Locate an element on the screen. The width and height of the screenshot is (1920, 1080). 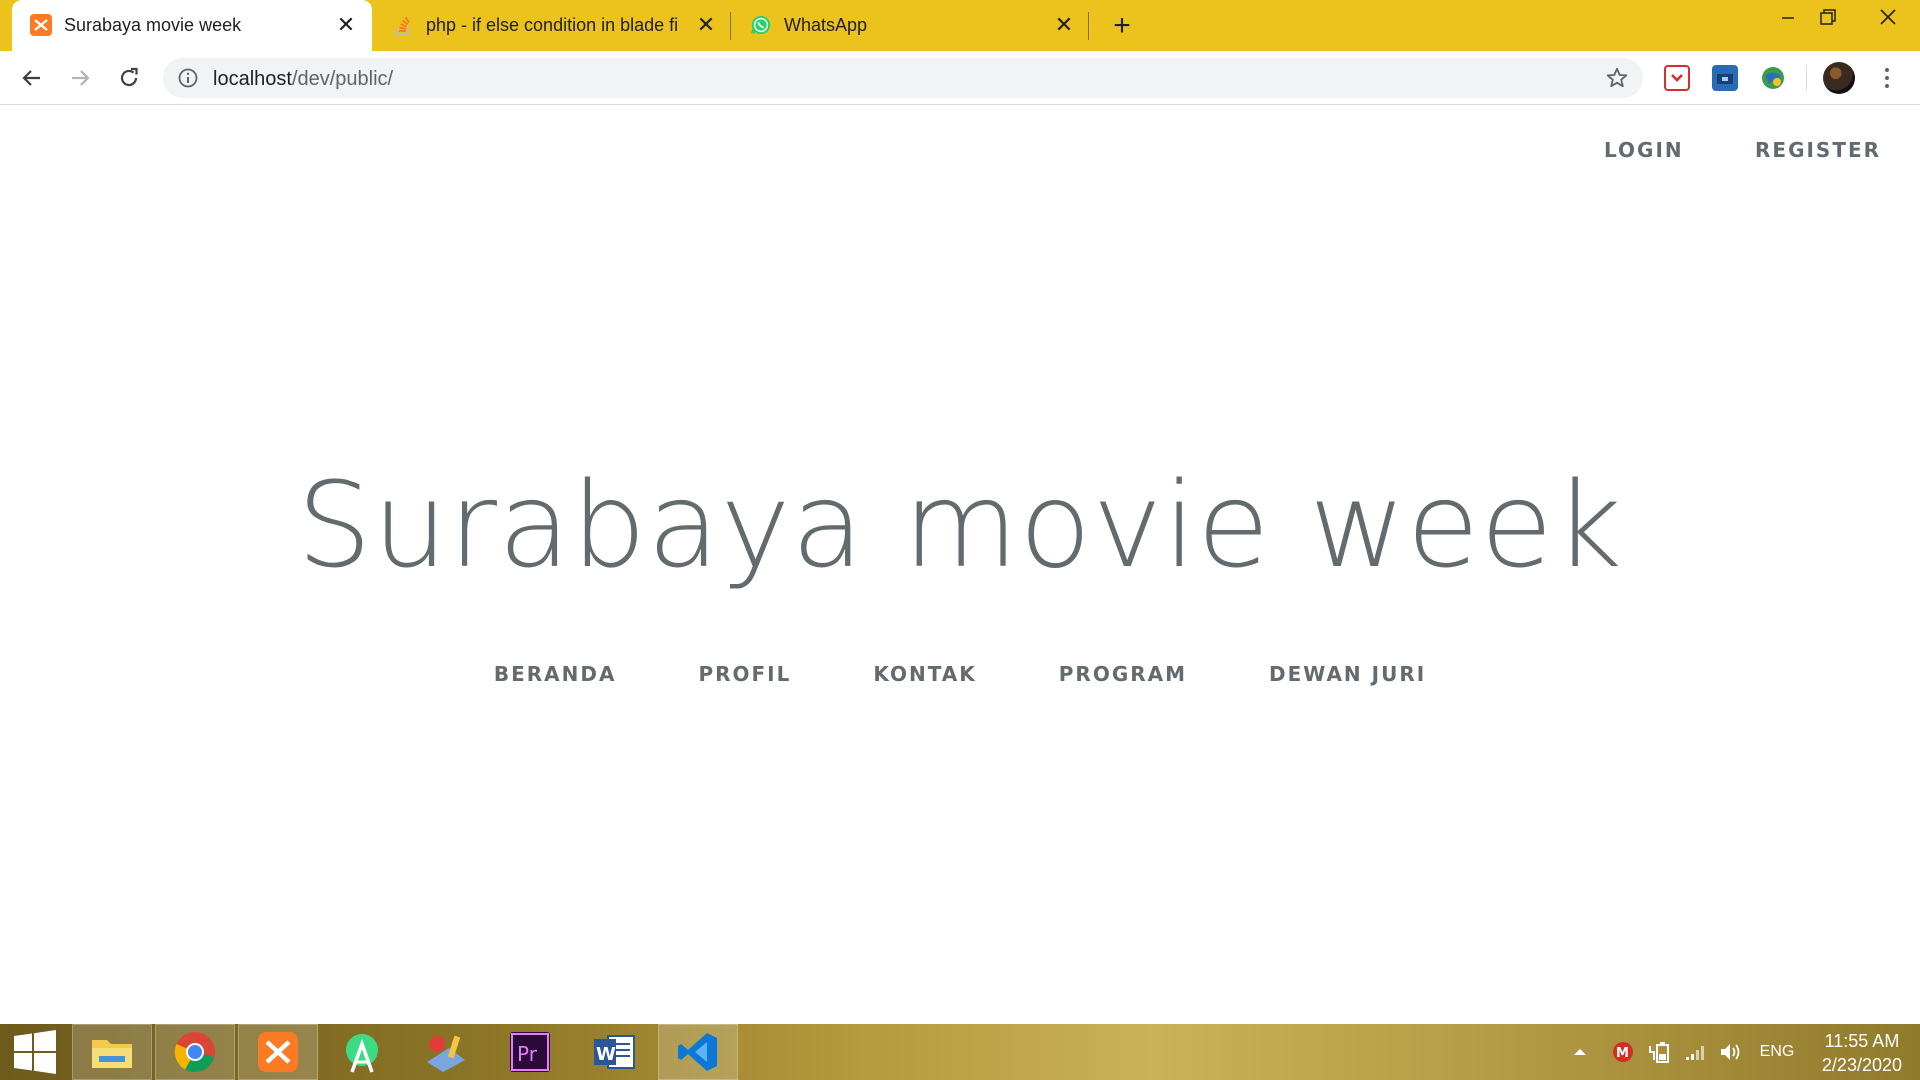
reload-icon is located at coordinates (129, 78).